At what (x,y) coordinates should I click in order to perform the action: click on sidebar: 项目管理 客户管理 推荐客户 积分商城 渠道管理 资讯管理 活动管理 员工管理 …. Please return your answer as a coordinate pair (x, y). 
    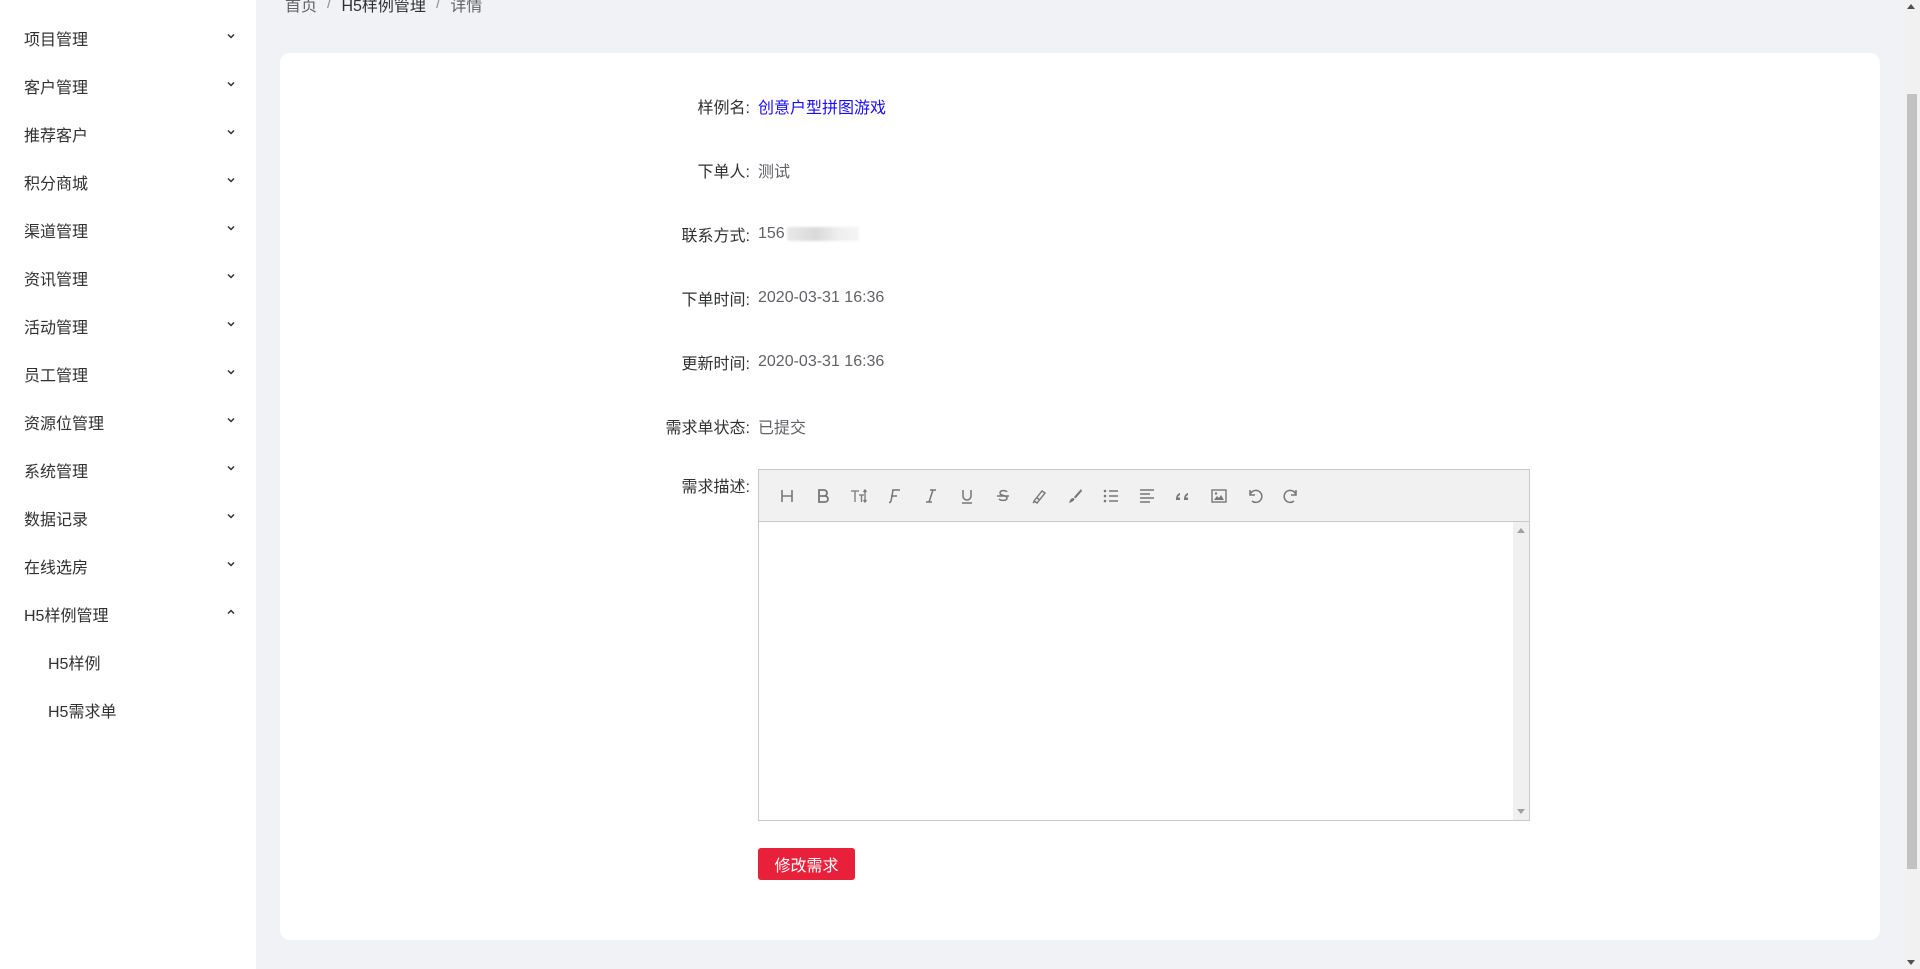
    Looking at the image, I should click on (128, 484).